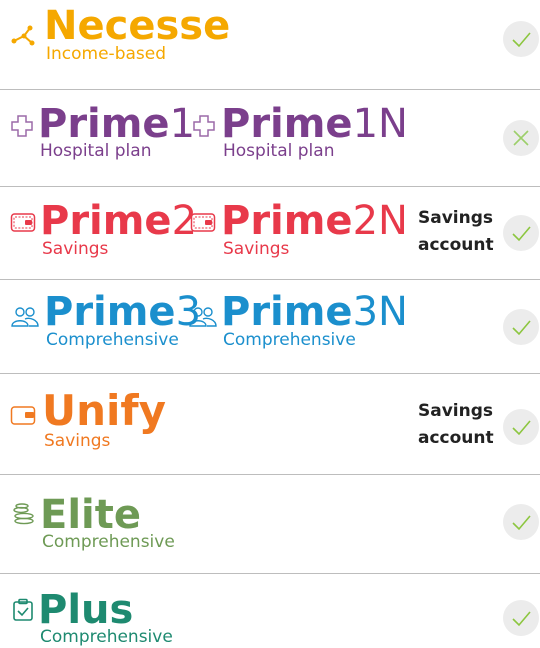 The height and width of the screenshot is (648, 540). I want to click on status-cross-badge, so click(521, 138).